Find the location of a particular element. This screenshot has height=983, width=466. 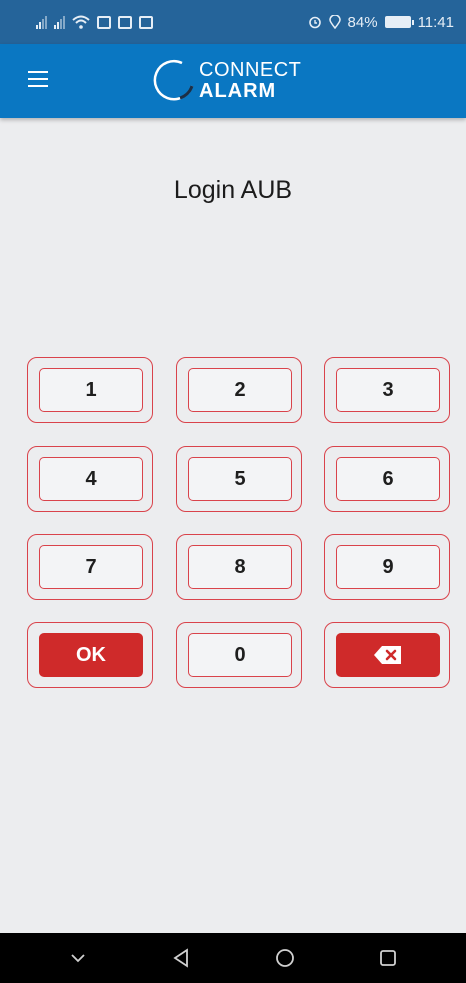

logo-text: CONNECT ALARM is located at coordinates (250, 80).